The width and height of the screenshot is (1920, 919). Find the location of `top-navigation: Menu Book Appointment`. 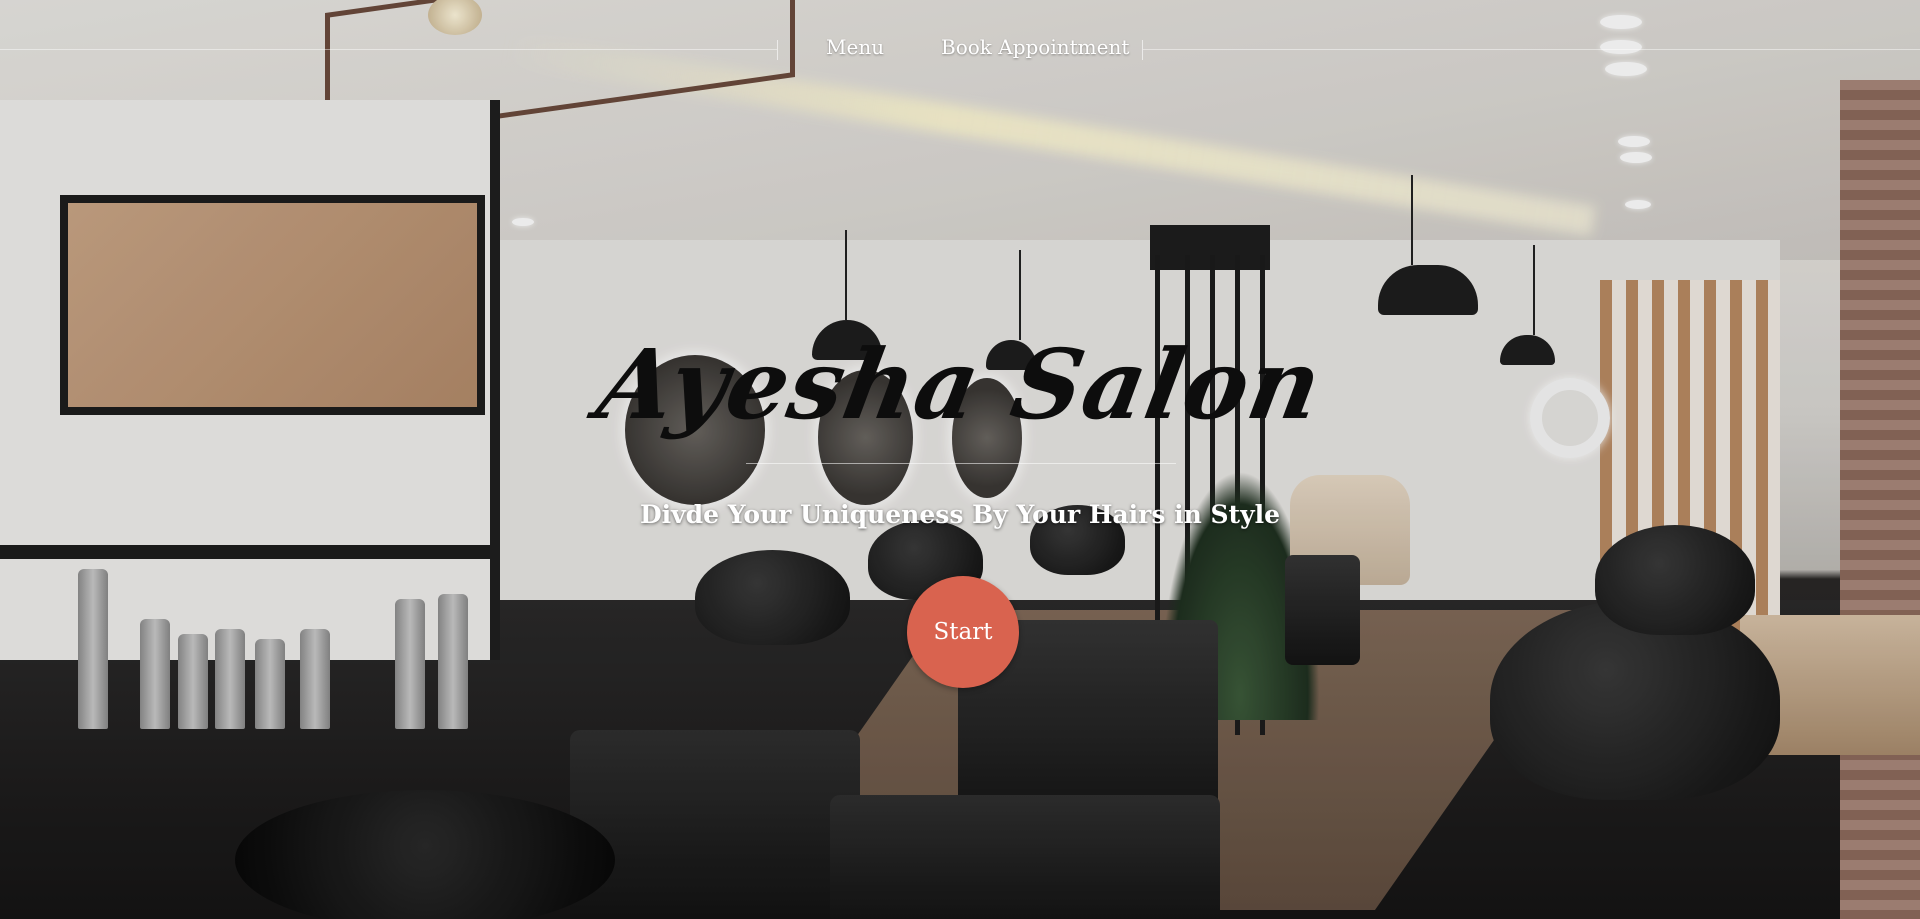

top-navigation: Menu Book Appointment is located at coordinates (960, 50).